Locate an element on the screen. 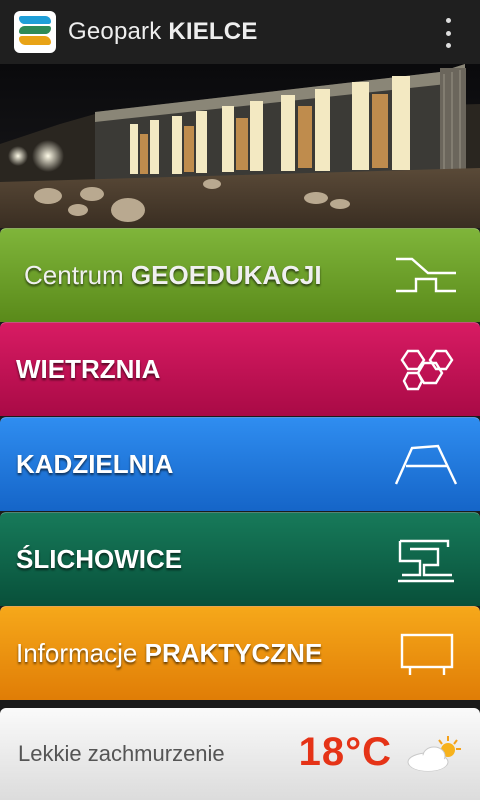 This screenshot has height=800, width=480. menu-item-label: Informacje PRAKTYCZNE is located at coordinates (169, 653).